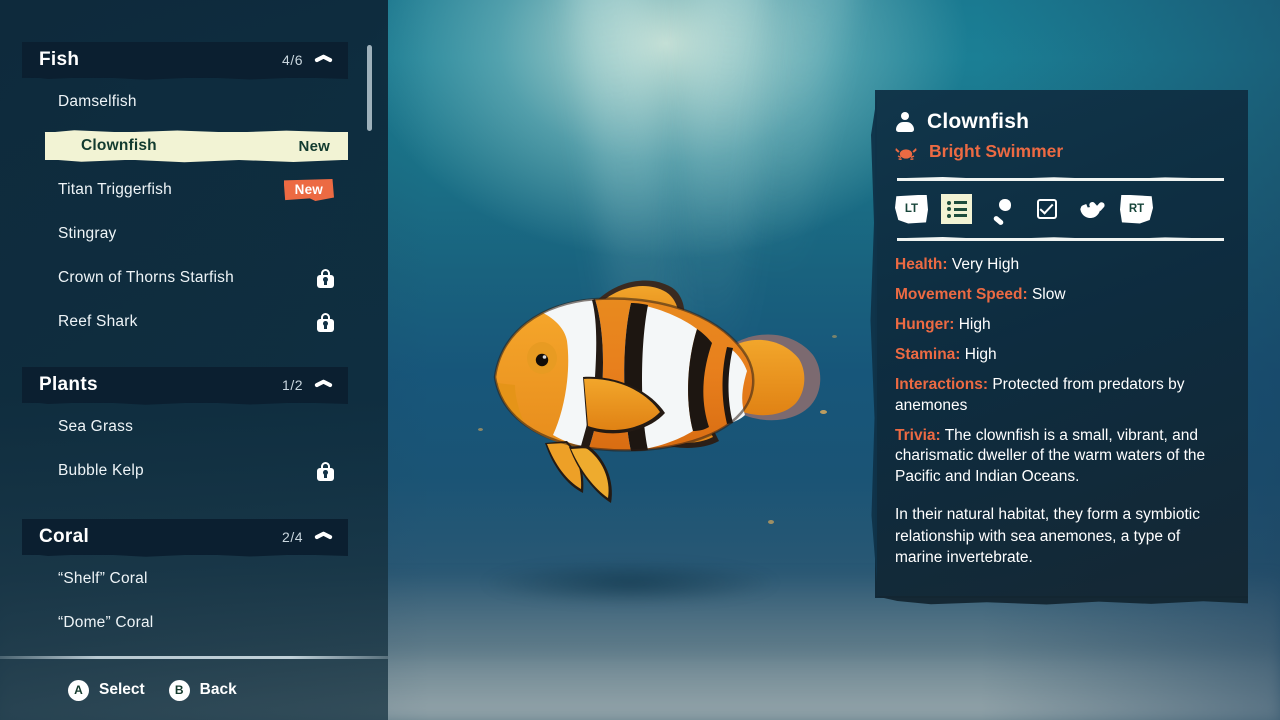 The width and height of the screenshot is (1280, 720). What do you see at coordinates (196, 146) in the screenshot?
I see `list-item-selected: Clownfish New` at bounding box center [196, 146].